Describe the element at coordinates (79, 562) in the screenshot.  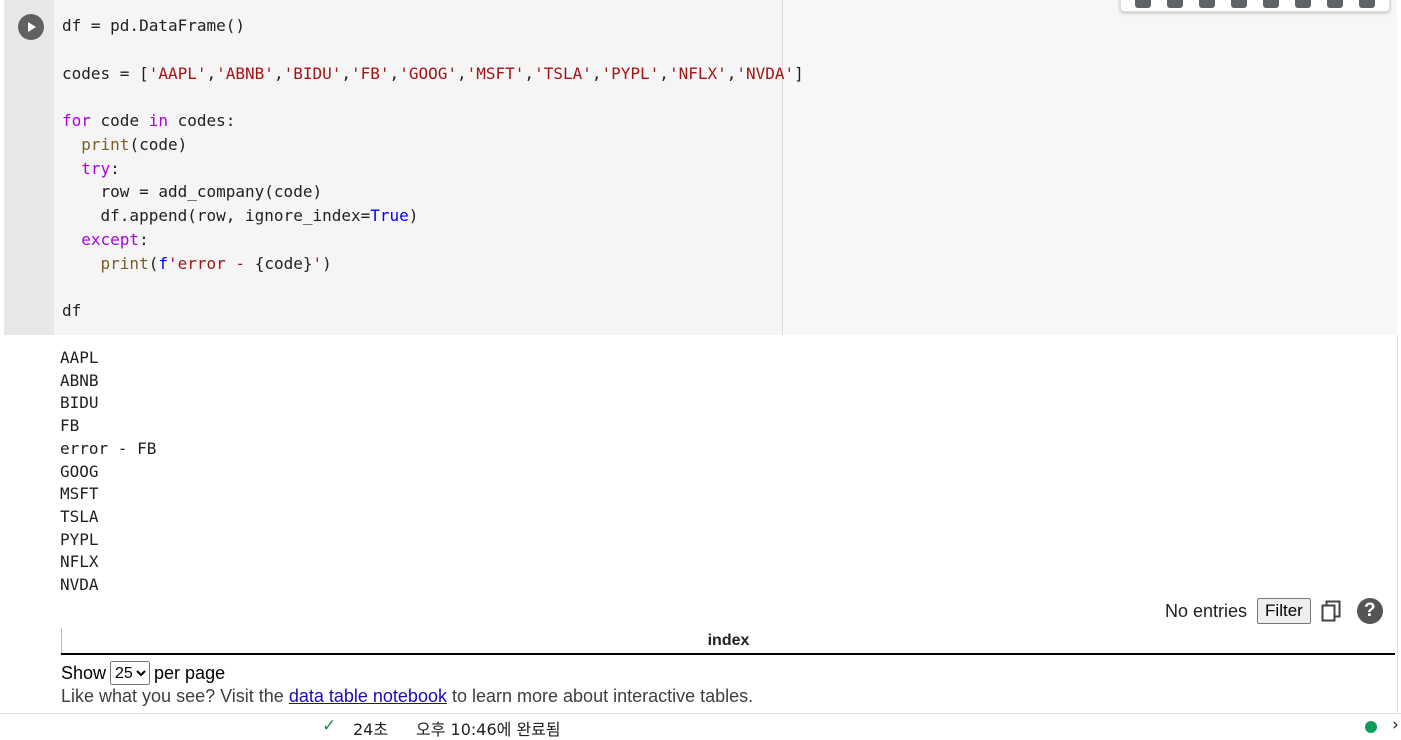
I see `output-line: NFLX` at that location.